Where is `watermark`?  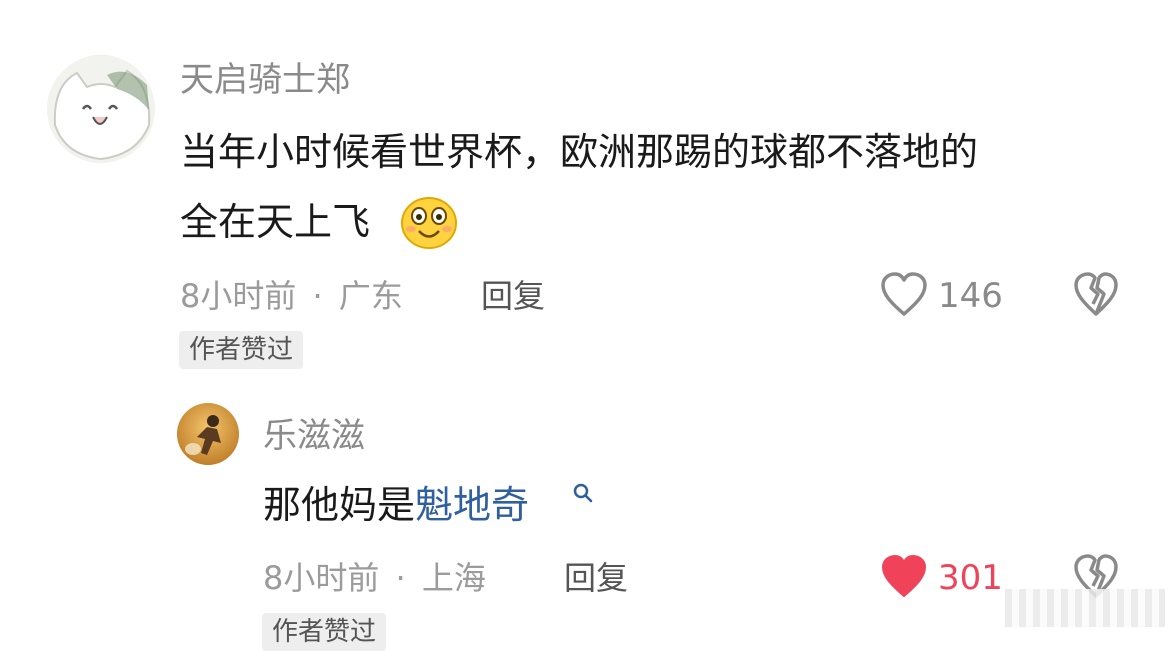 watermark is located at coordinates (1085, 608).